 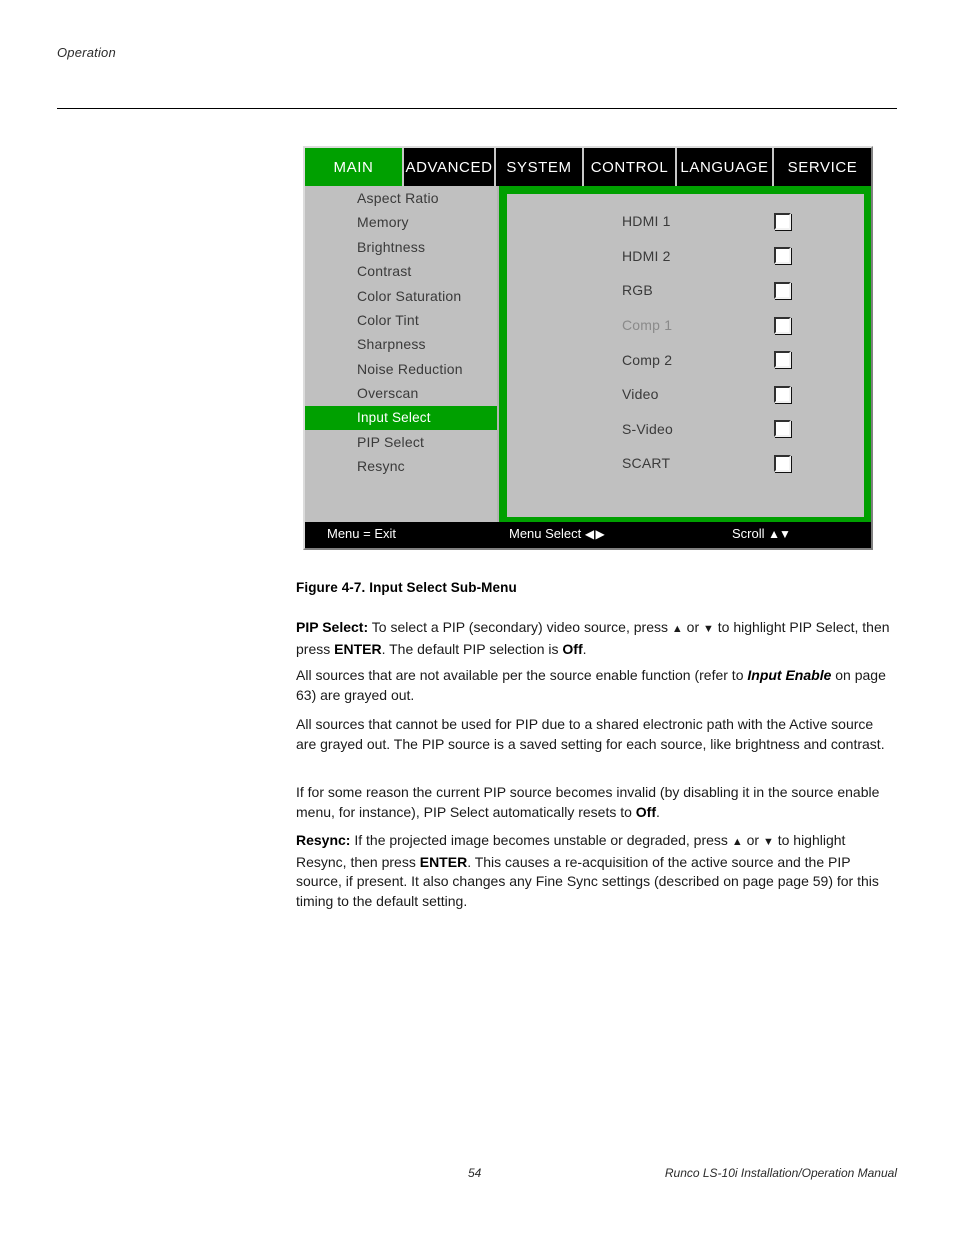 What do you see at coordinates (332, 627) in the screenshot?
I see `pip-select-lead: PIP Select:` at bounding box center [332, 627].